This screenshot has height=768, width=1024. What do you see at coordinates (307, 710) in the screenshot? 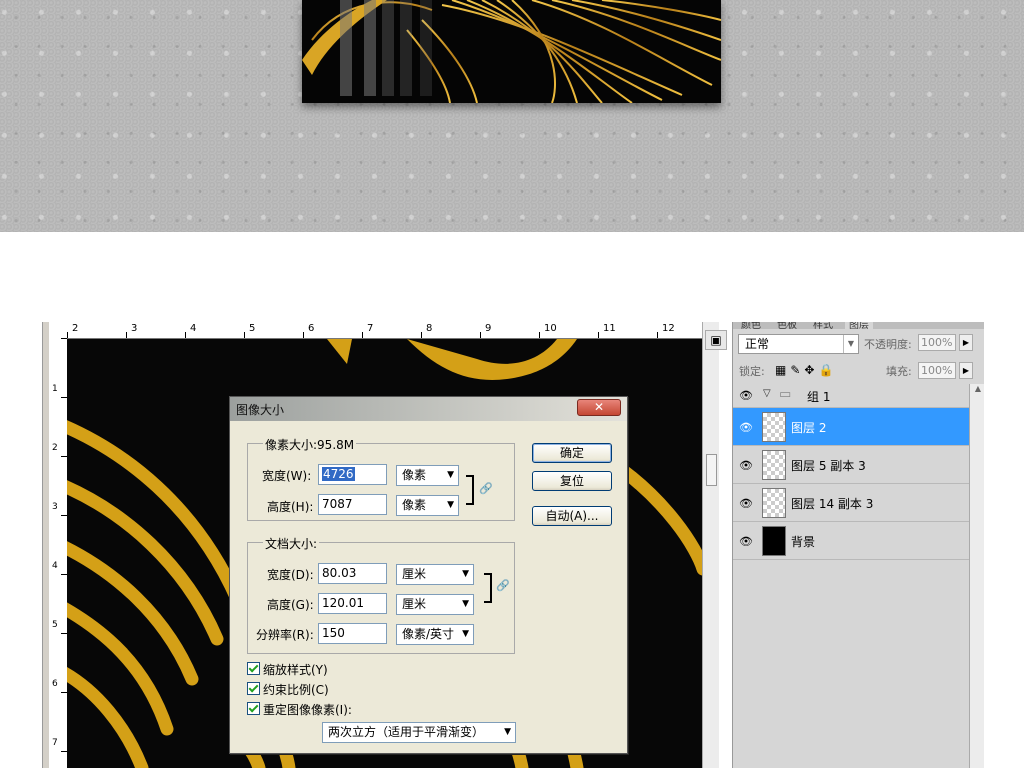
I see `checkbox-label: 重定图像像素(I):` at bounding box center [307, 710].